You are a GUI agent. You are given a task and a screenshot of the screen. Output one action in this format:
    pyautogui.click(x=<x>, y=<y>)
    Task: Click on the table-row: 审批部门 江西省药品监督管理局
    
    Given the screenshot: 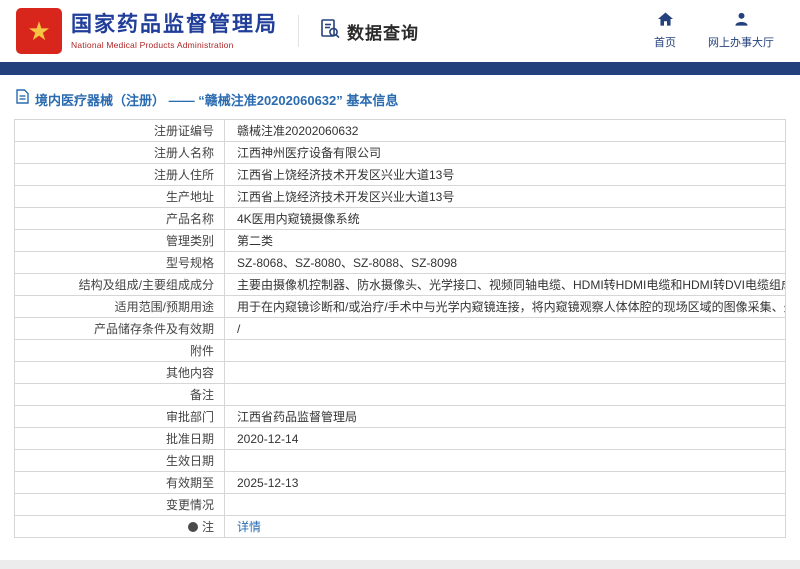 What is the action you would take?
    pyautogui.click(x=400, y=416)
    